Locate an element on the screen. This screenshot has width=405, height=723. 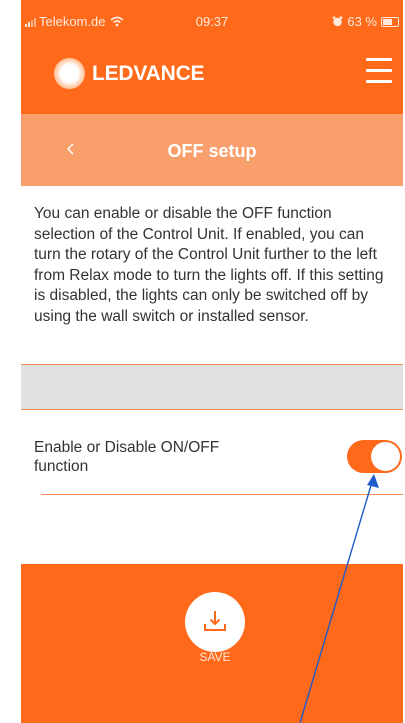
save-label: SAVE is located at coordinates (215, 657).